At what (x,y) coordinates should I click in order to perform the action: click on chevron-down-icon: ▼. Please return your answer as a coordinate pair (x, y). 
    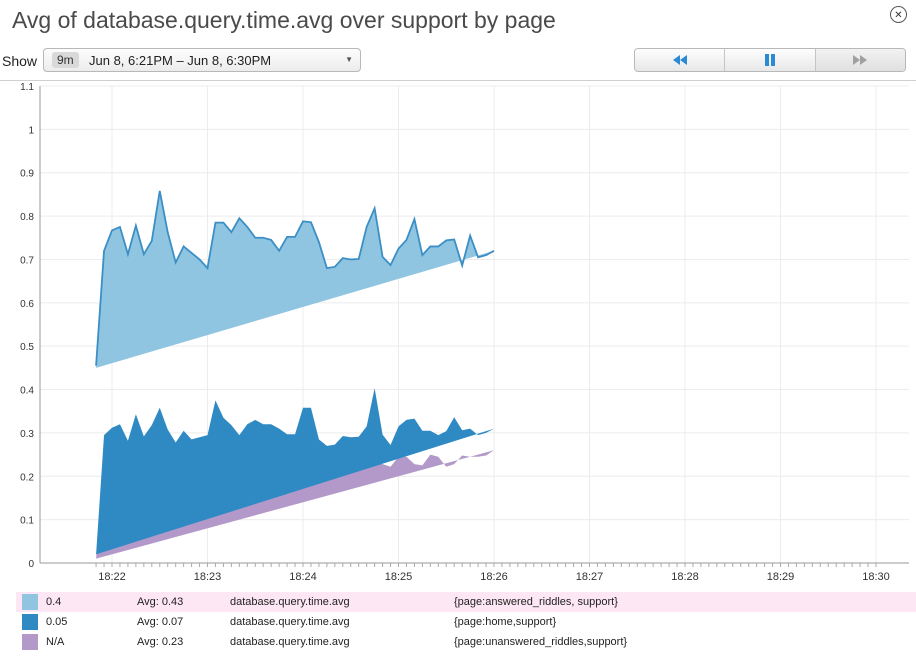
    Looking at the image, I should click on (349, 59).